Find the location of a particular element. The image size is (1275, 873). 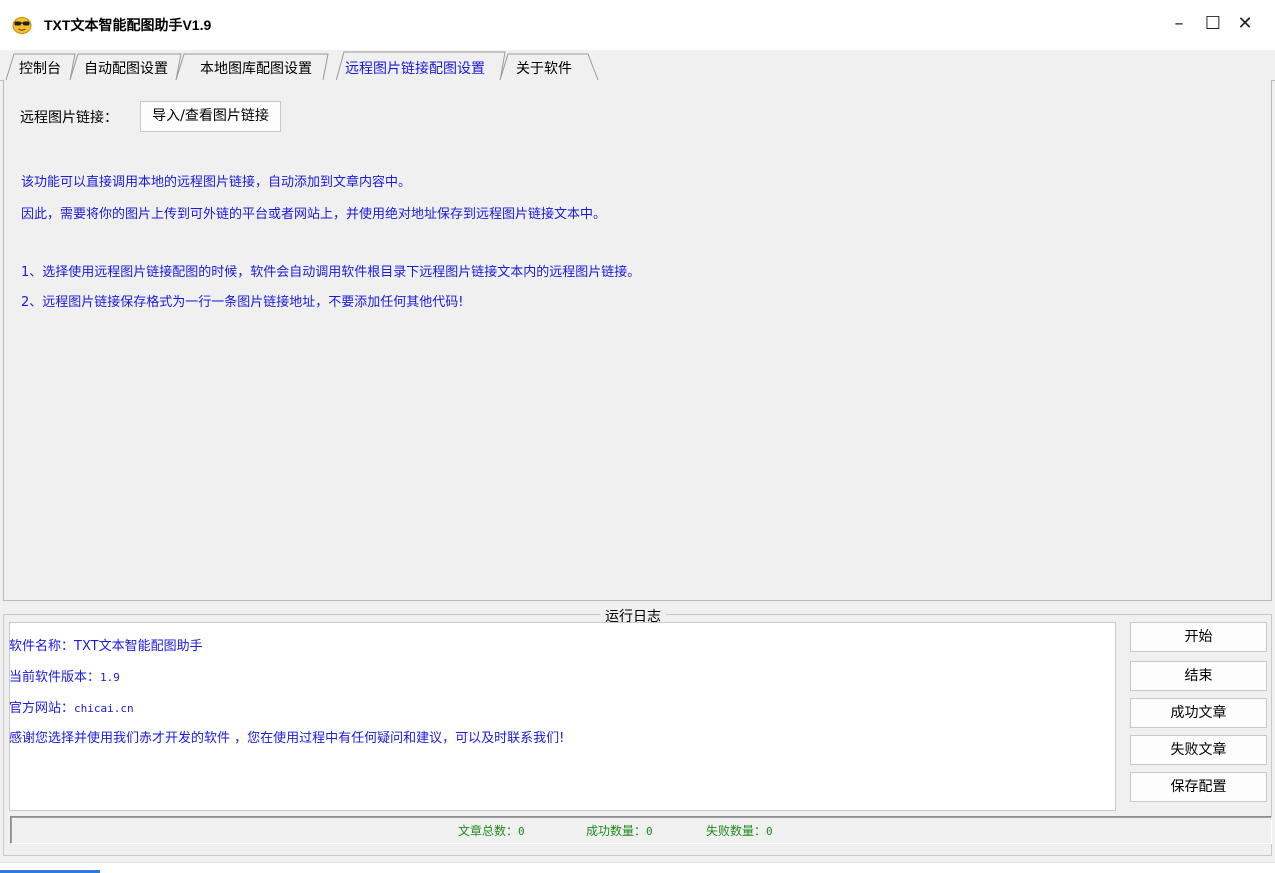

tab-console: 控制台 is located at coordinates (40, 68).